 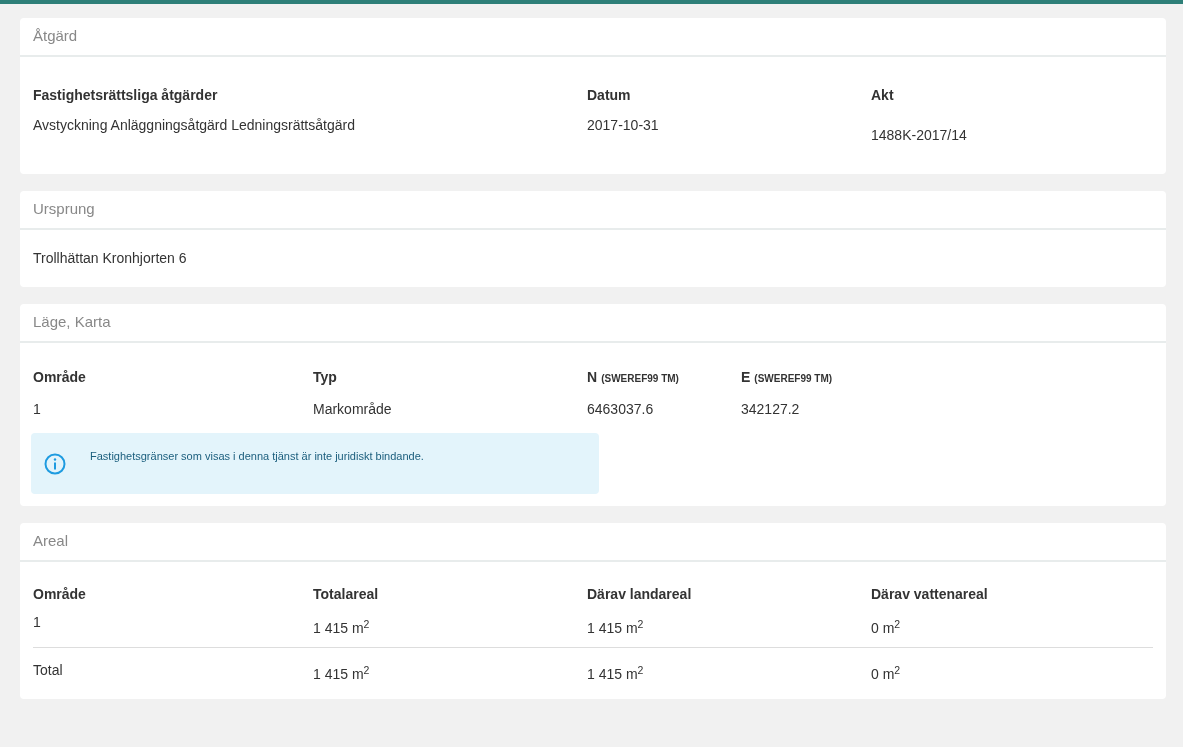 What do you see at coordinates (64, 209) in the screenshot?
I see `section-title: Ursprung` at bounding box center [64, 209].